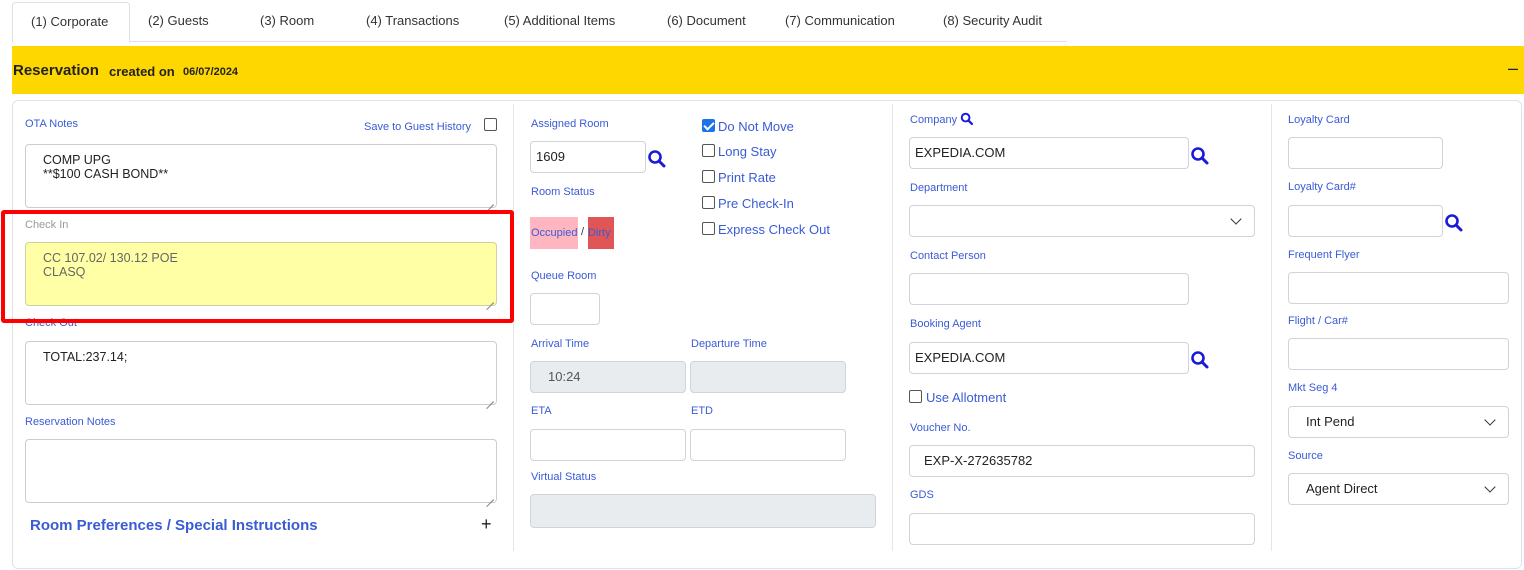 This screenshot has width=1524, height=570. Describe the element at coordinates (186, 22) in the screenshot. I see `tab-guests: (2) Guests` at that location.